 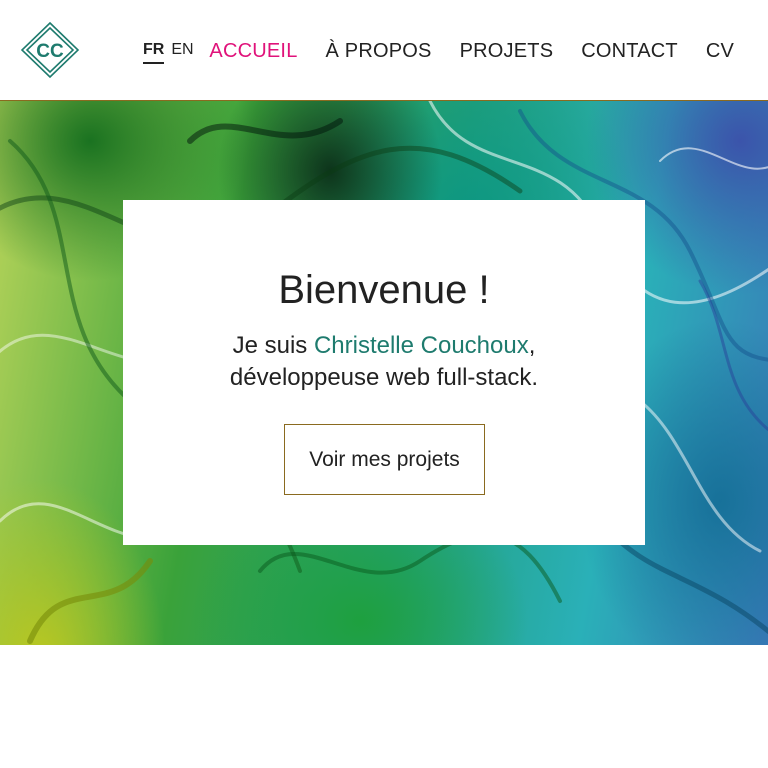 What do you see at coordinates (507, 51) in the screenshot?
I see `nav-projets: PROJETS` at bounding box center [507, 51].